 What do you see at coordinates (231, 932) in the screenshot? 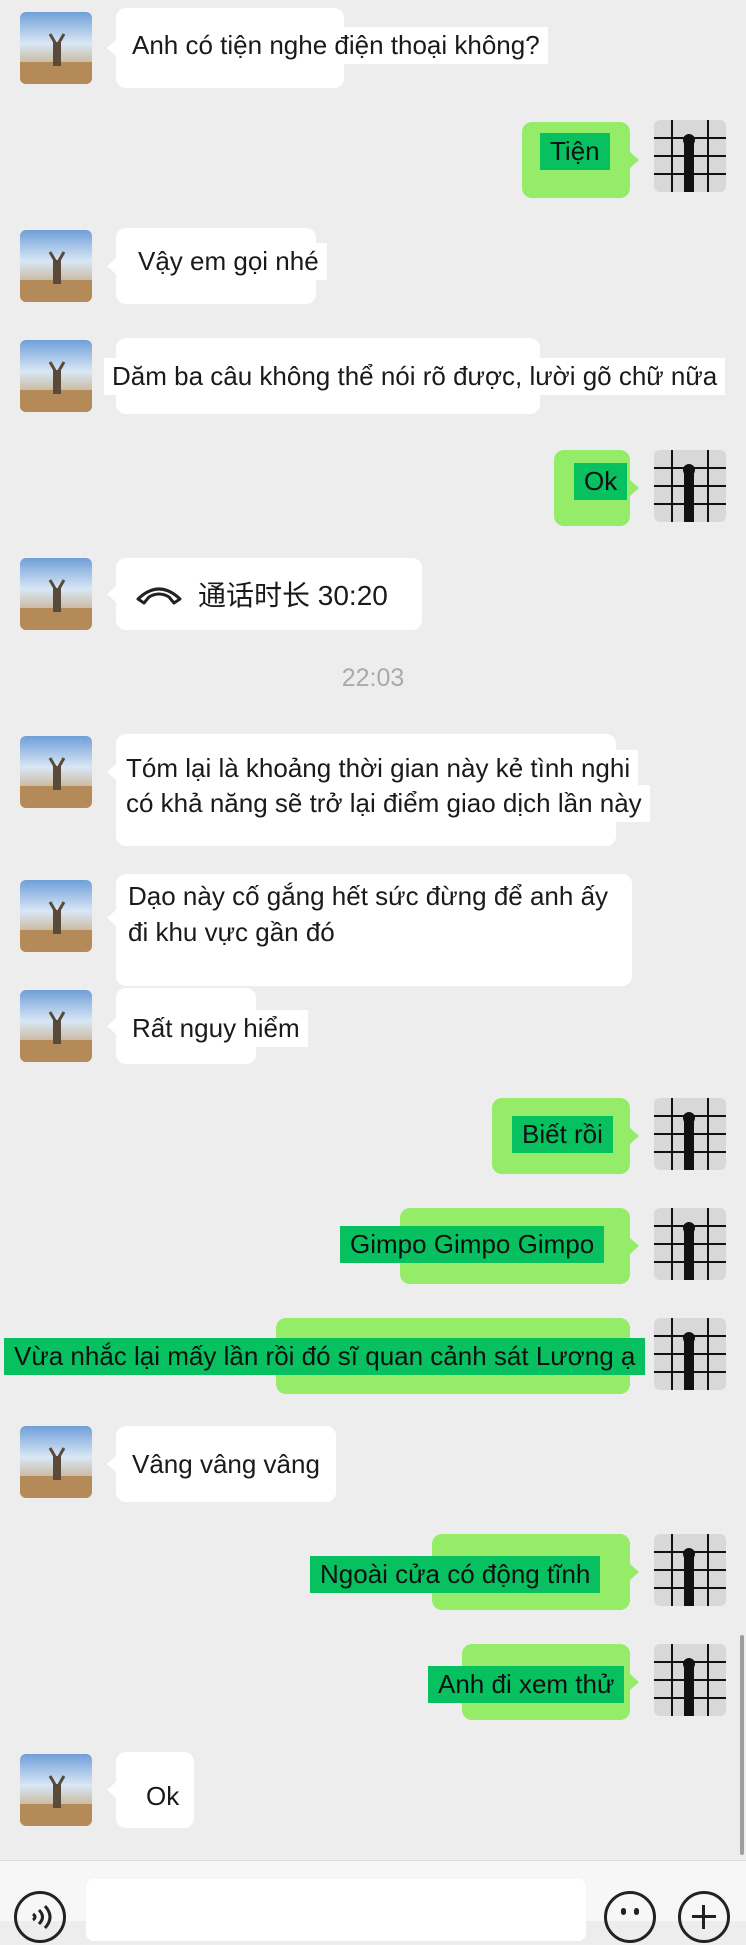
I see `message-text-line-2: đi khu vực gần đó` at bounding box center [231, 932].